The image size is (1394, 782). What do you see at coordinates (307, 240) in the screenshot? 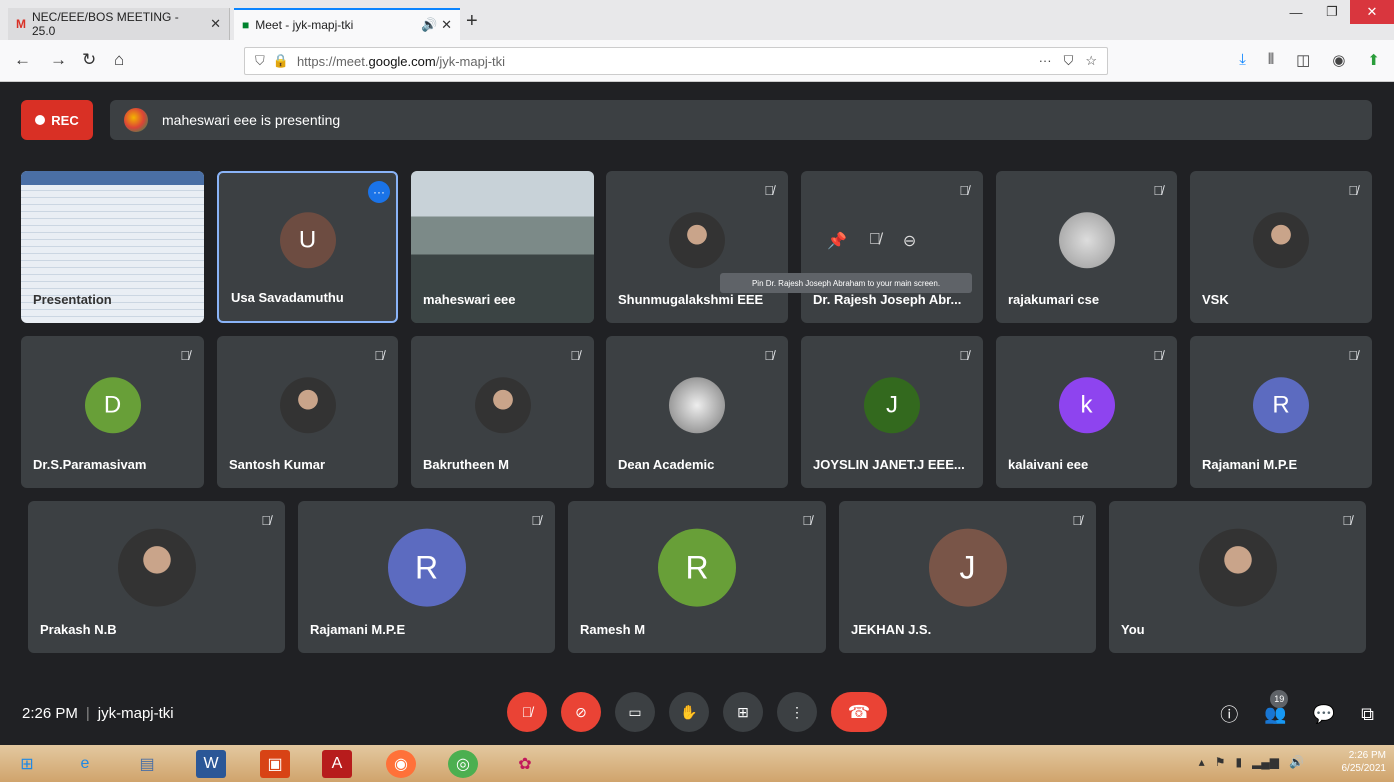
I see `avatar: U` at bounding box center [307, 240].